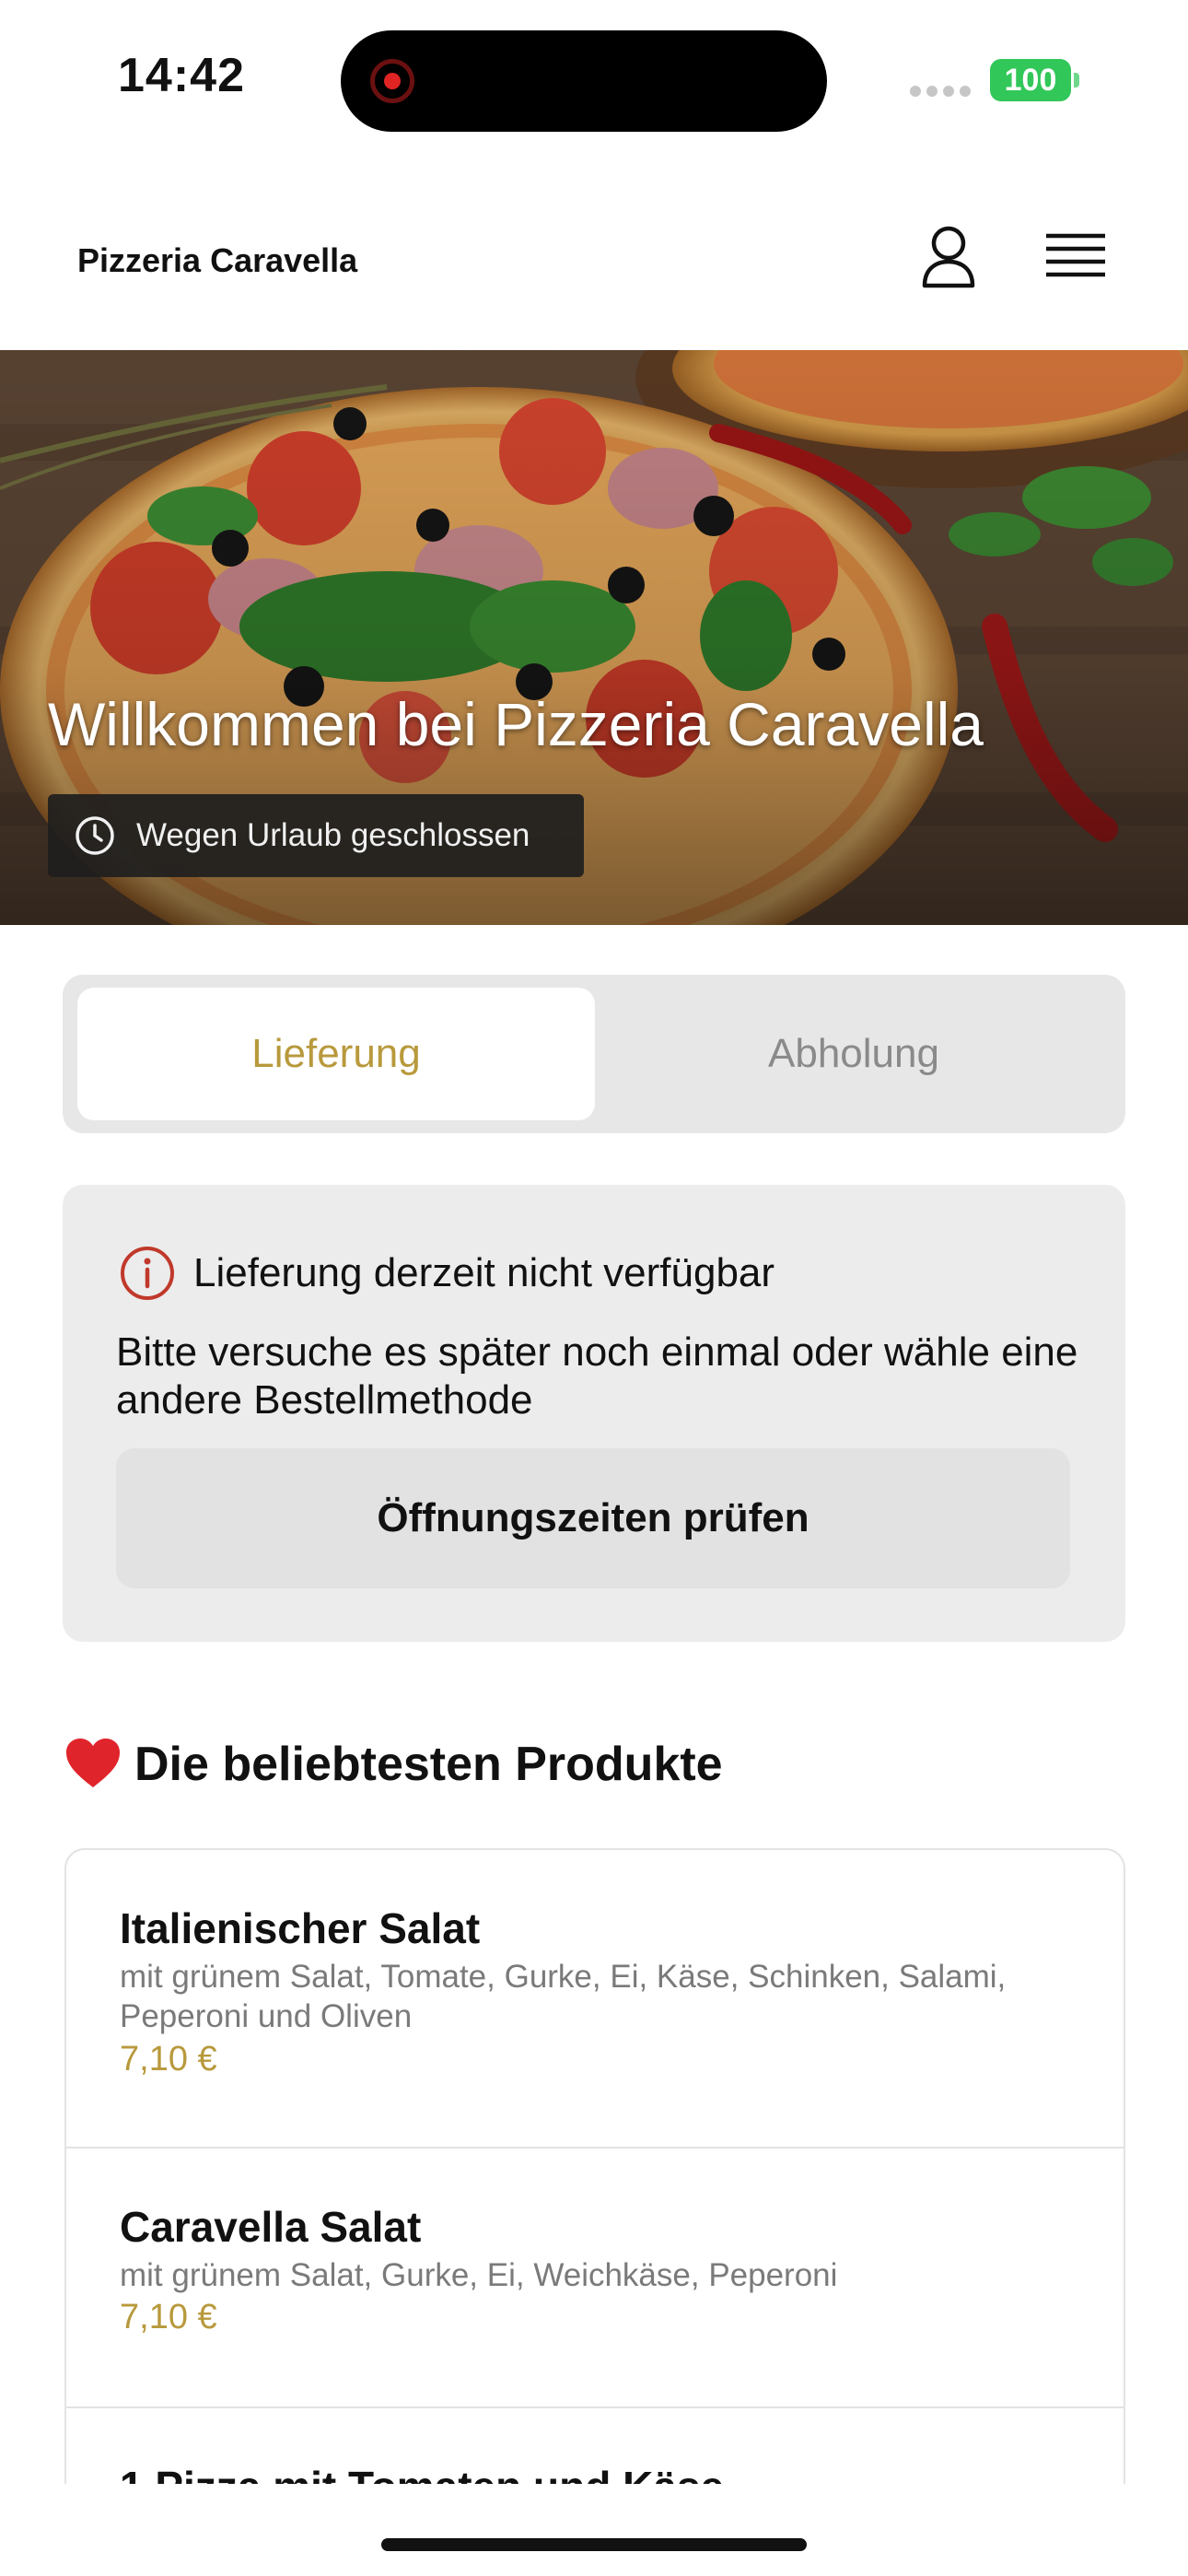 The height and width of the screenshot is (2576, 1188). Describe the element at coordinates (181, 75) in the screenshot. I see `status-time: 14:42` at that location.